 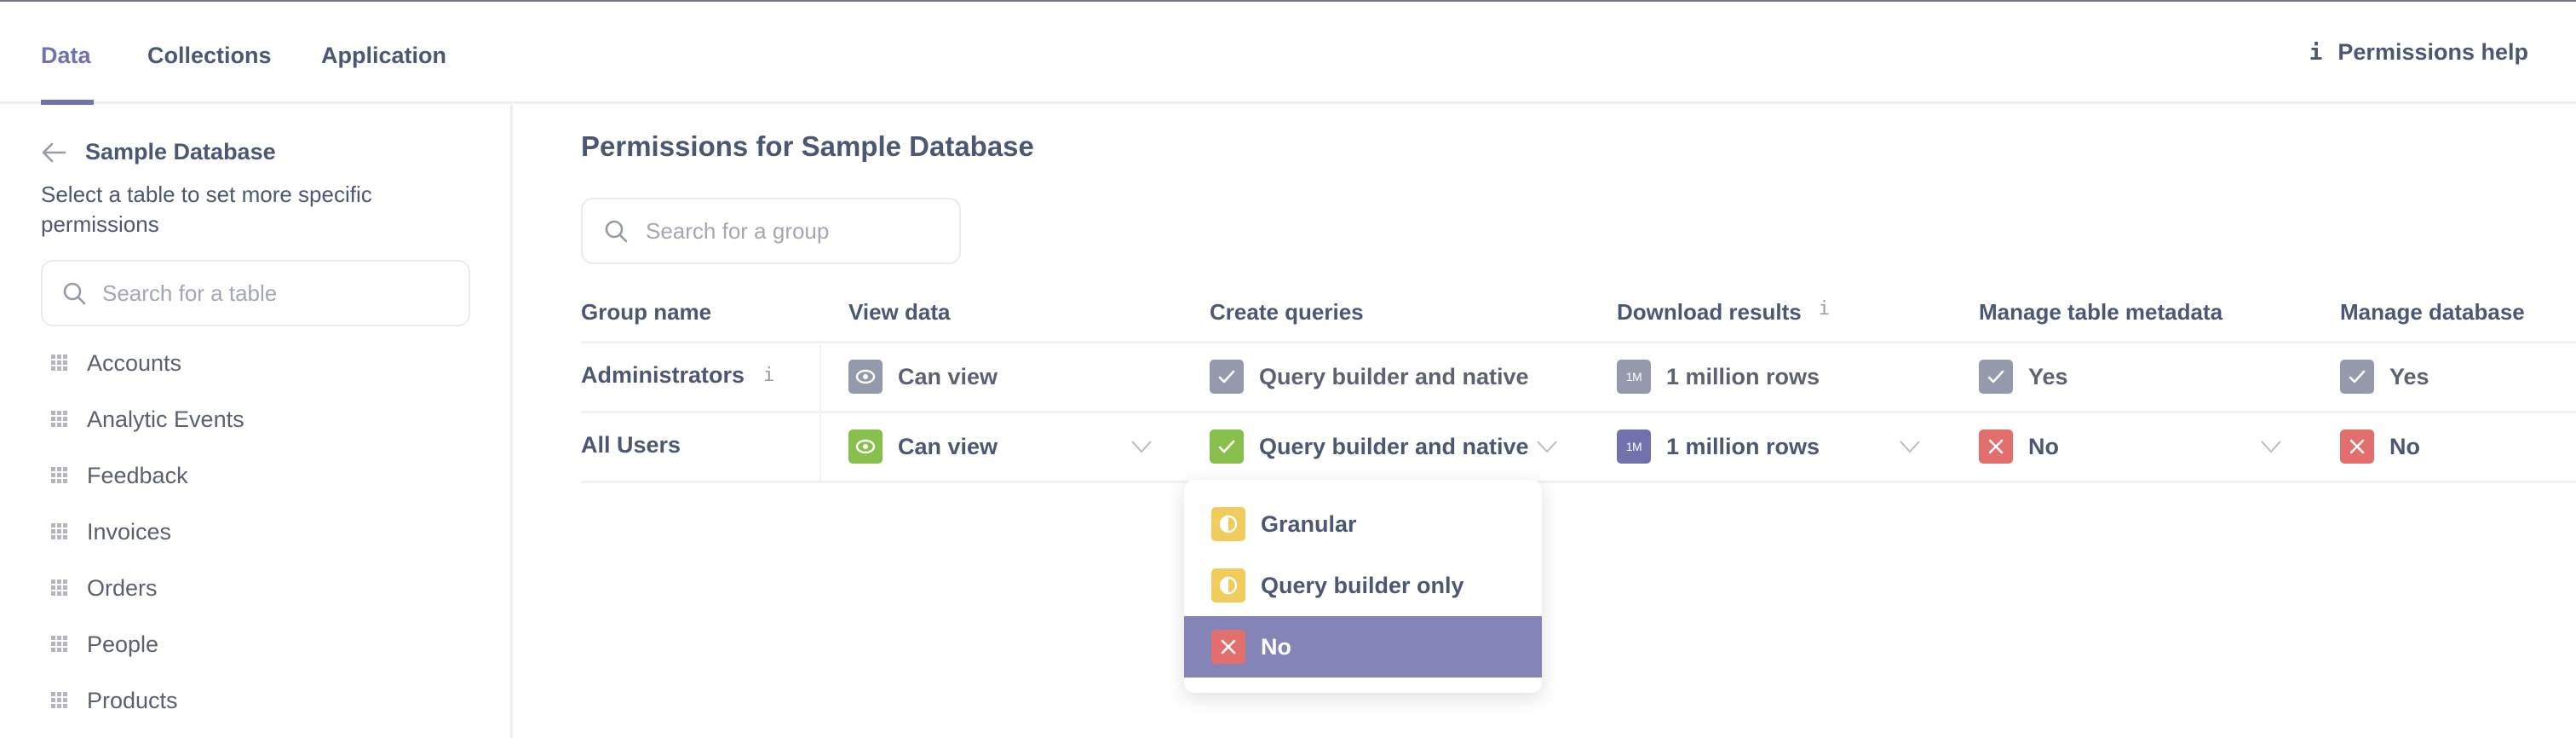 What do you see at coordinates (159, 152) in the screenshot?
I see `back-to-databases-button: Sample Database` at bounding box center [159, 152].